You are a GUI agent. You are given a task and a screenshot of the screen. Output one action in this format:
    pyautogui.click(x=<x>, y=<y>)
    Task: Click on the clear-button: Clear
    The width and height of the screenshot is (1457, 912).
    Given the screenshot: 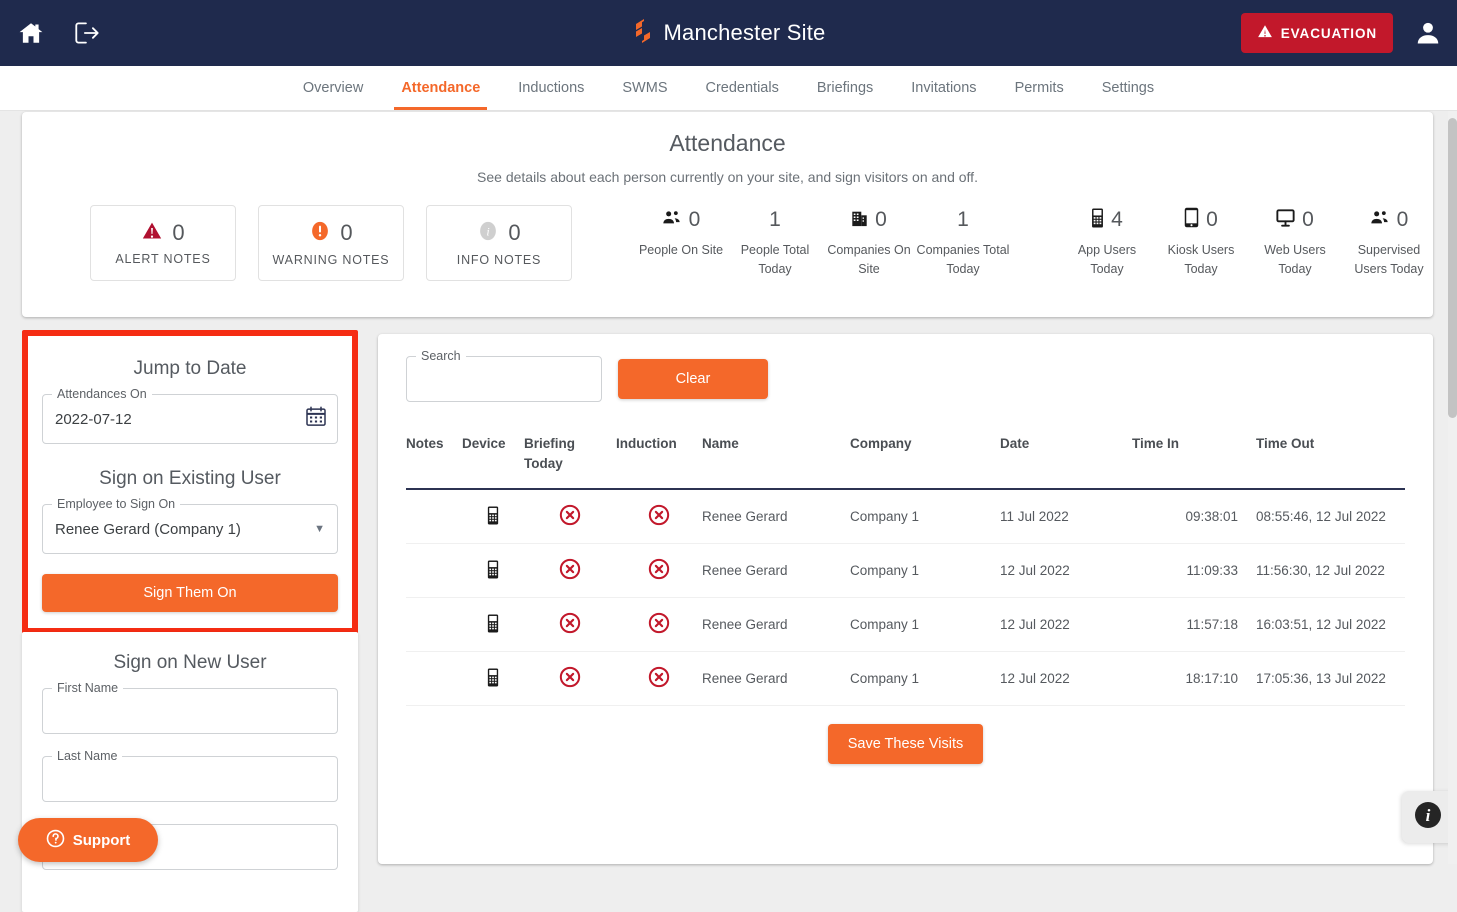 What is the action you would take?
    pyautogui.click(x=693, y=379)
    